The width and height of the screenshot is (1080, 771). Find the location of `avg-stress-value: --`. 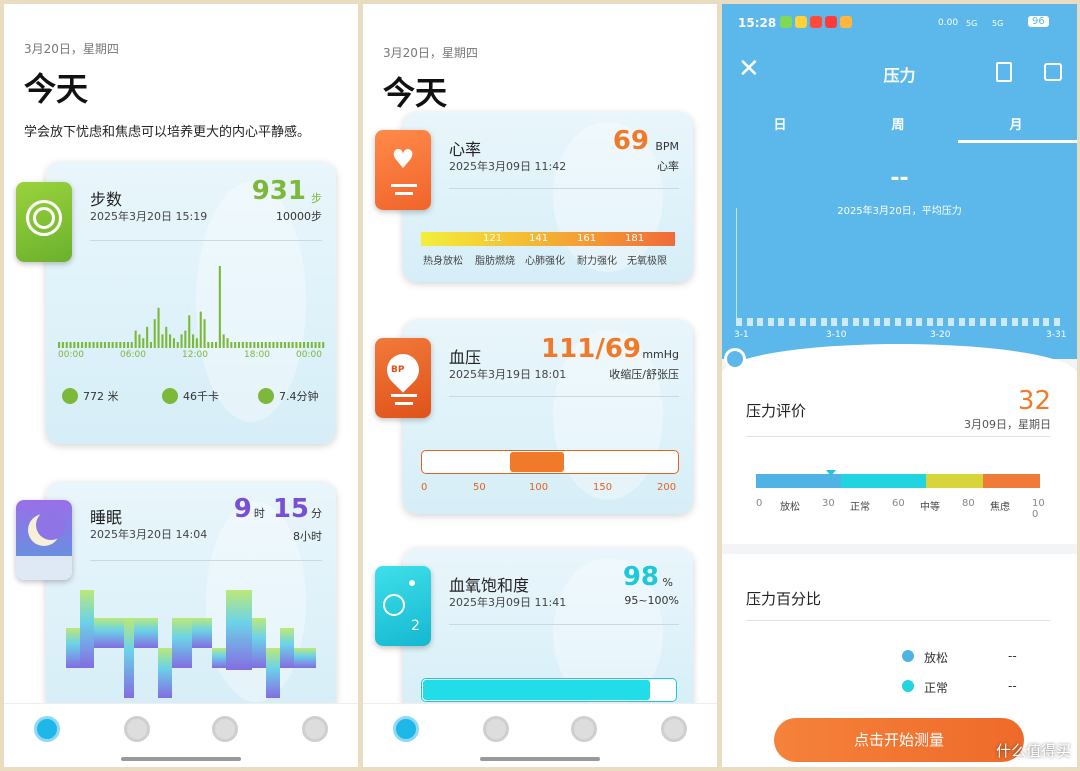

avg-stress-value: -- is located at coordinates (899, 178).